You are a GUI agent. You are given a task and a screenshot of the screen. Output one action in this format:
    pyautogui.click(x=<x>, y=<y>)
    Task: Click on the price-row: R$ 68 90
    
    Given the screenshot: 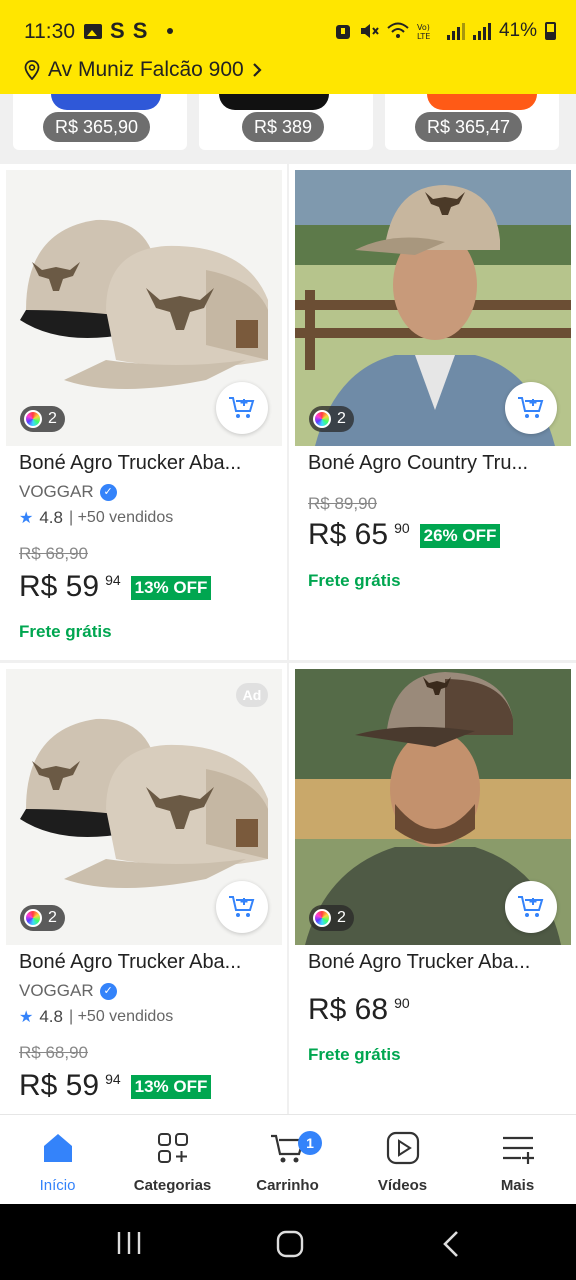 What is the action you would take?
    pyautogui.click(x=359, y=1010)
    